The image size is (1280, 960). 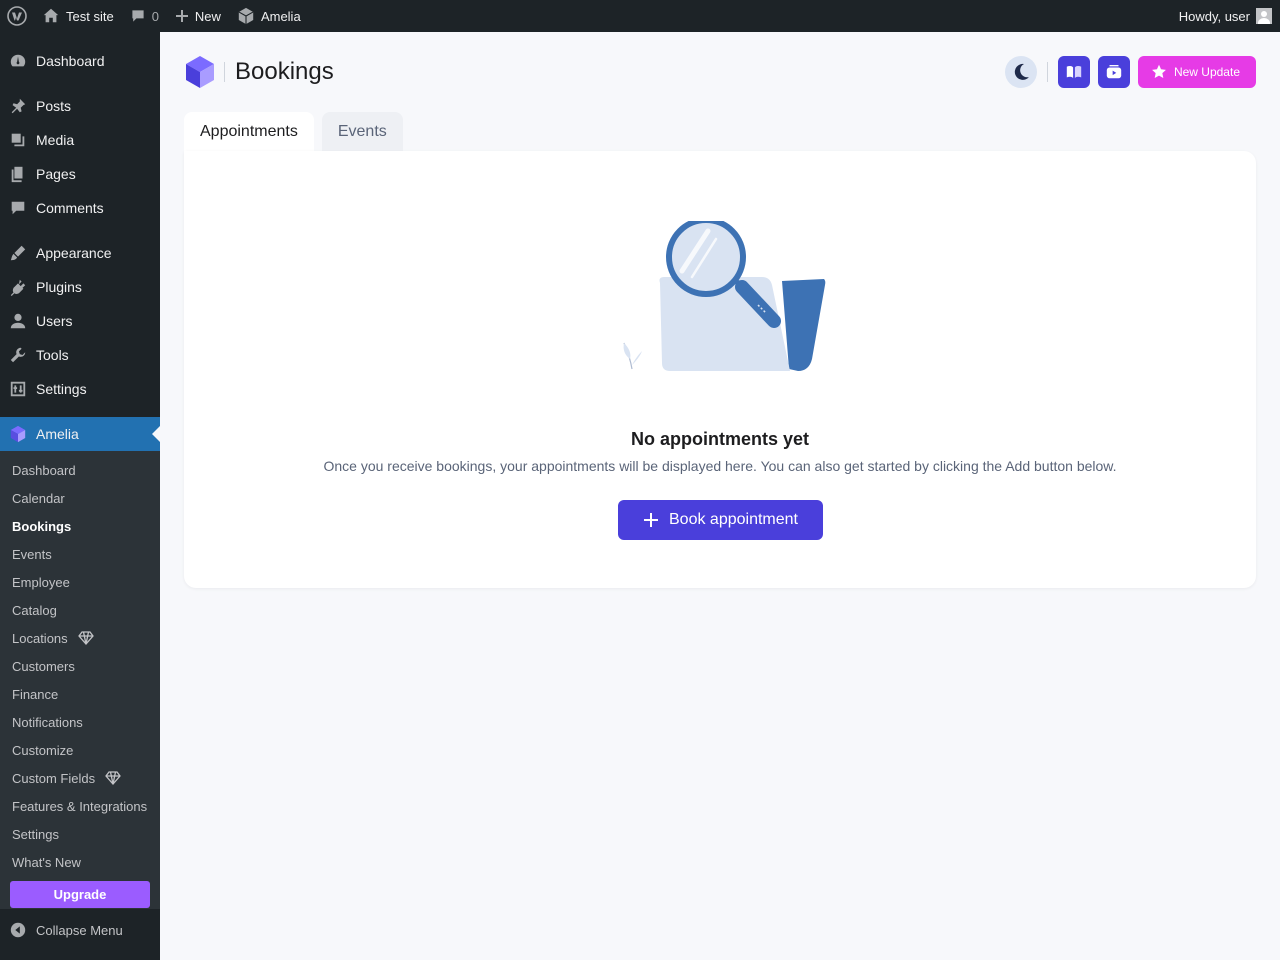 What do you see at coordinates (80, 321) in the screenshot?
I see `sidebar-item-users: Users` at bounding box center [80, 321].